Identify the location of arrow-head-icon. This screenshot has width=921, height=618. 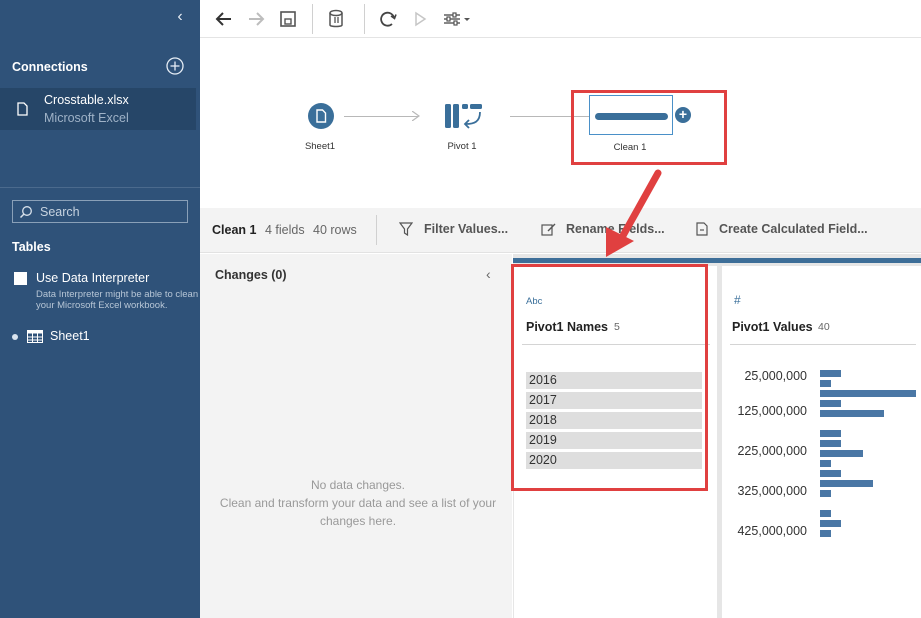
(416, 116).